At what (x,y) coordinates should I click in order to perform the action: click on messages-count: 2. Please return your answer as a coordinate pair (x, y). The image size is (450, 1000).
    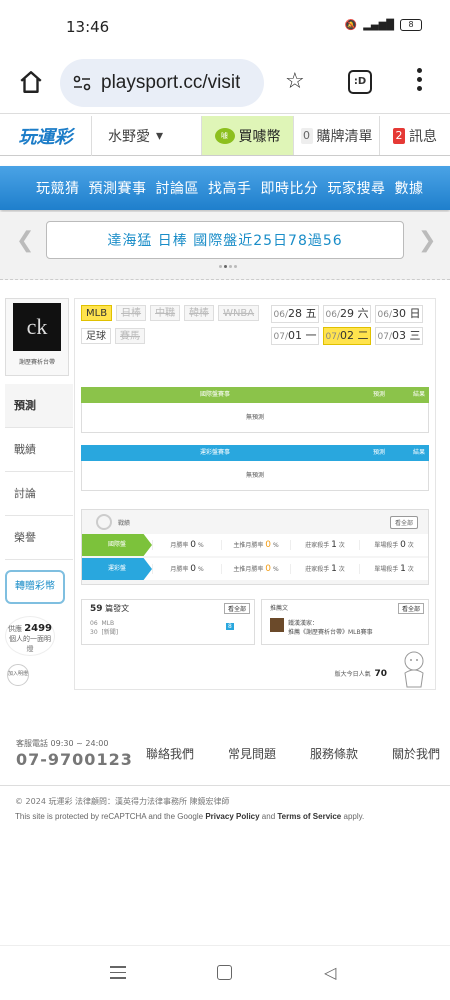
    Looking at the image, I should click on (399, 135).